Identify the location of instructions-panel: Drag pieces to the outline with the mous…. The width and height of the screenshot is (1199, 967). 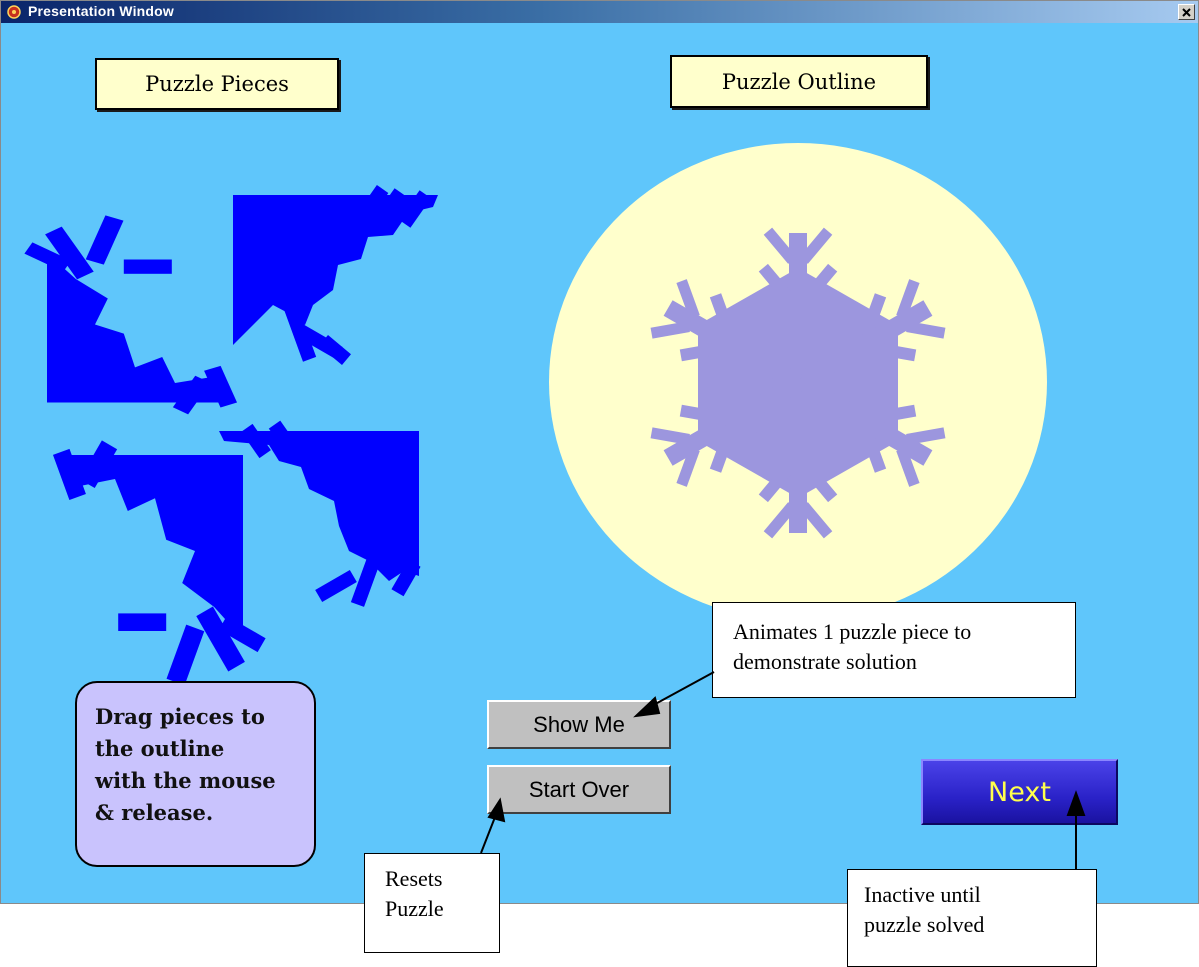
(195, 774).